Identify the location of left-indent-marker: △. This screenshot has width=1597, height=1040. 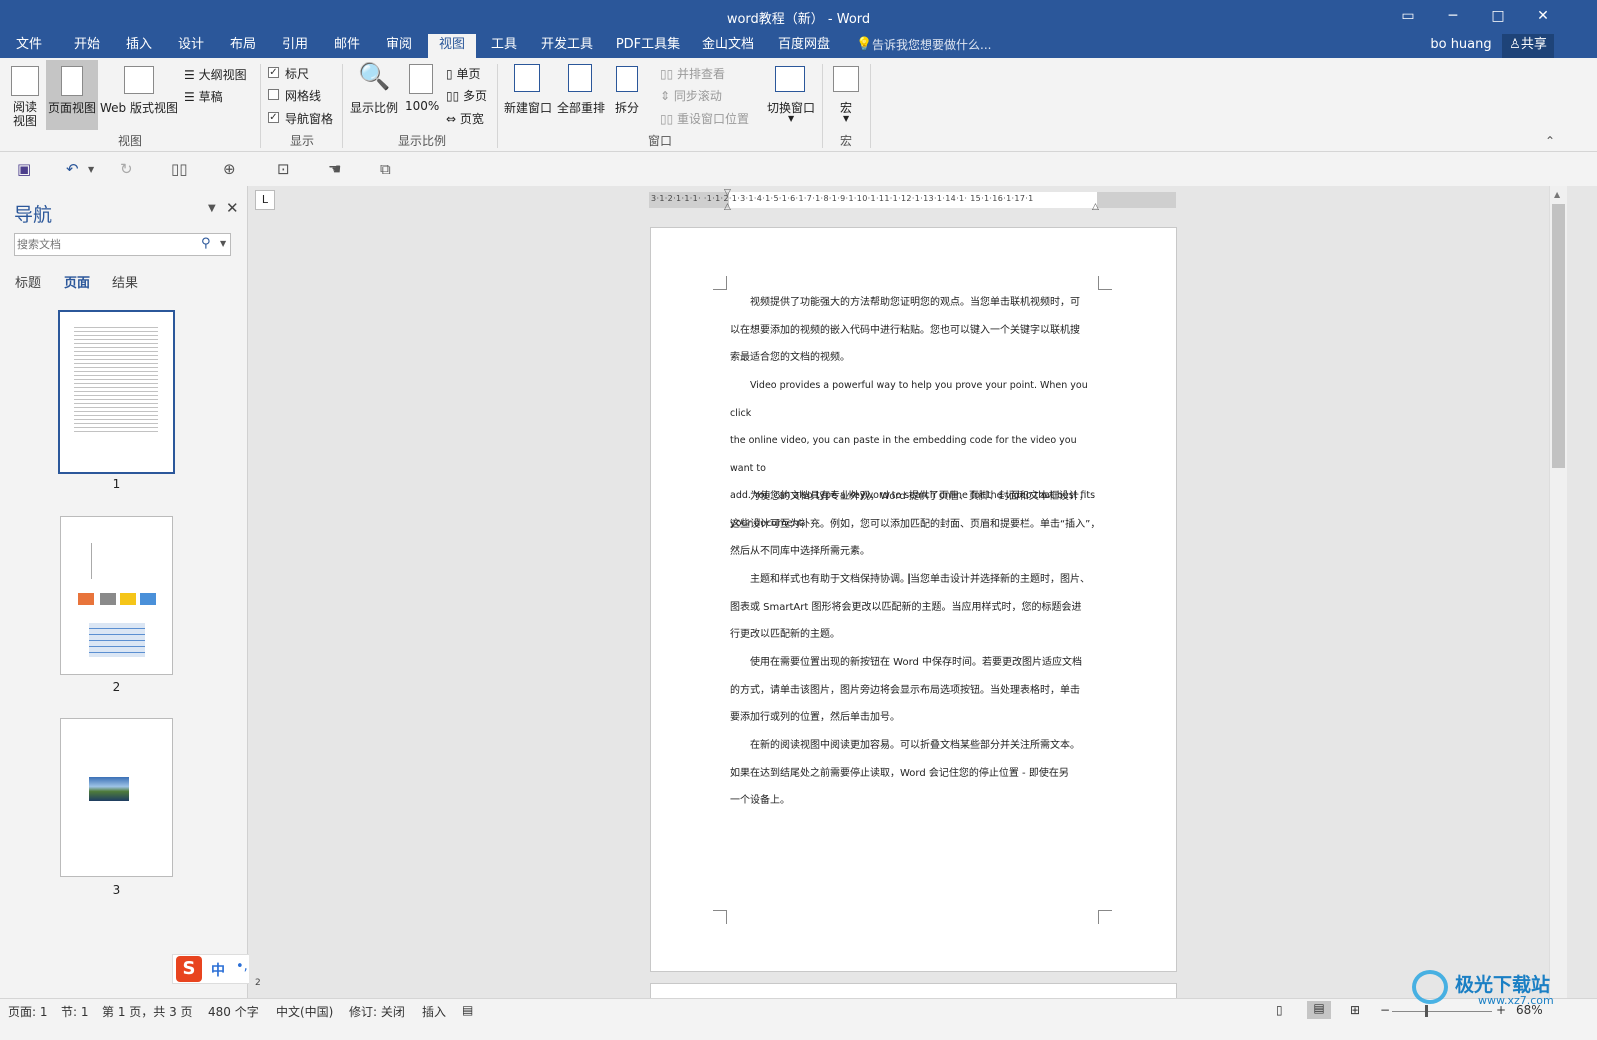
(727, 207).